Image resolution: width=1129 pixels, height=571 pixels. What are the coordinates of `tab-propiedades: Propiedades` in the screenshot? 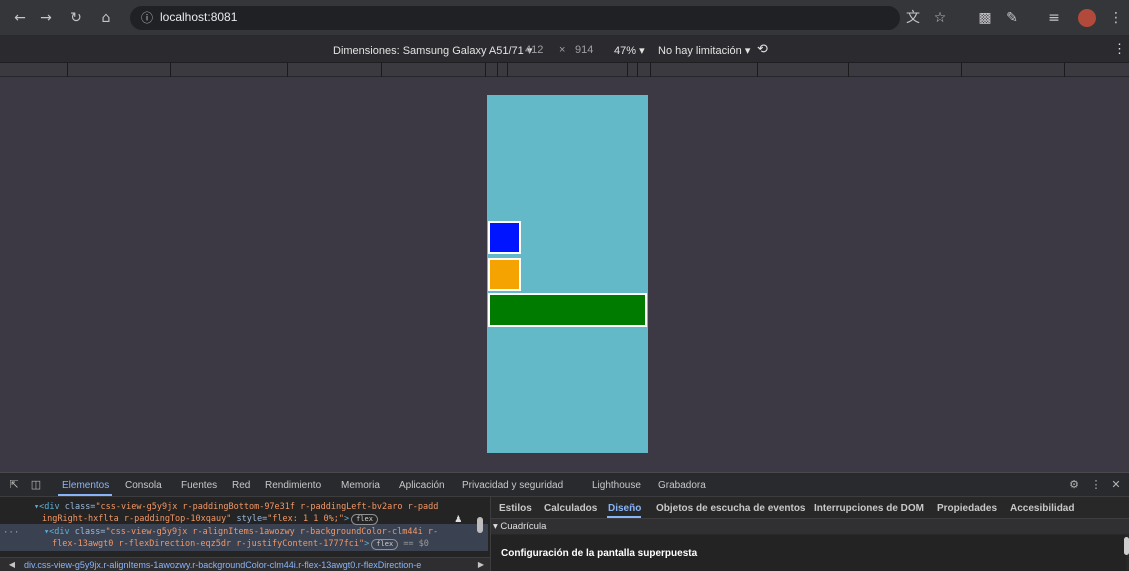 It's located at (967, 508).